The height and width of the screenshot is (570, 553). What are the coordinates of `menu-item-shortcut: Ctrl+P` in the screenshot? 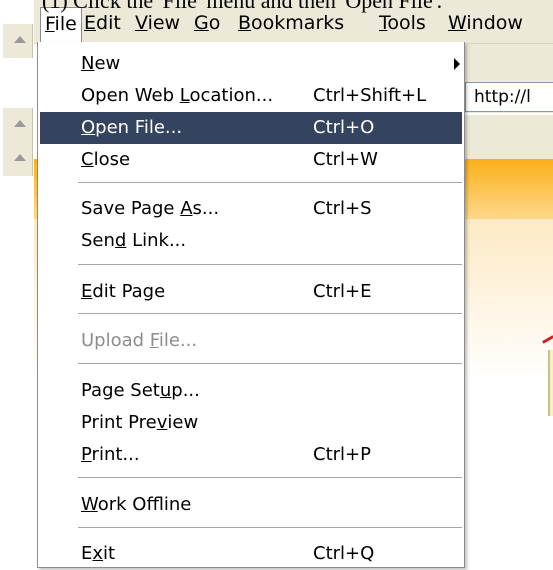 It's located at (342, 454).